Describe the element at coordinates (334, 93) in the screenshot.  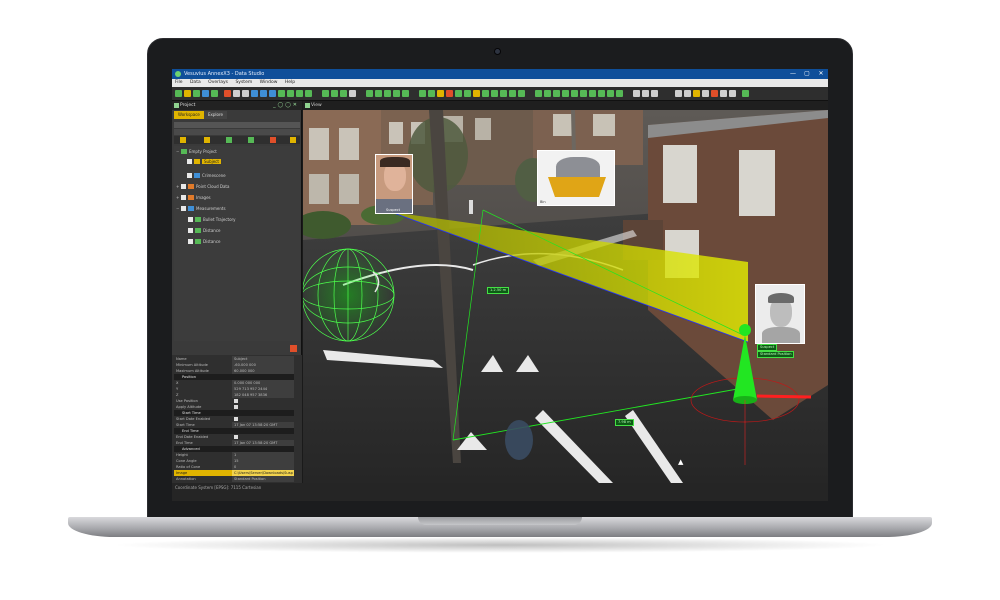
I see `document-icon` at that location.